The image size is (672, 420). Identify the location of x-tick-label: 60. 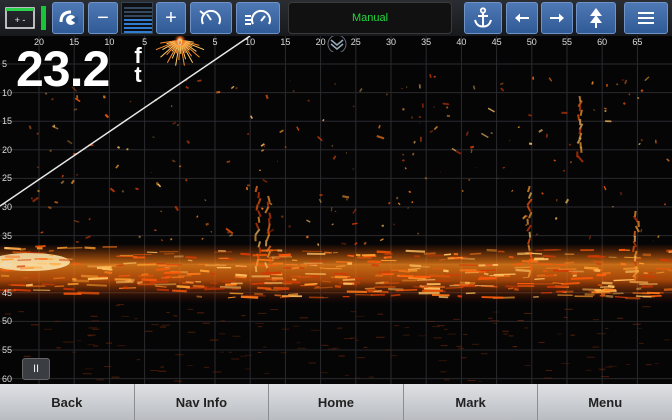
(602, 42).